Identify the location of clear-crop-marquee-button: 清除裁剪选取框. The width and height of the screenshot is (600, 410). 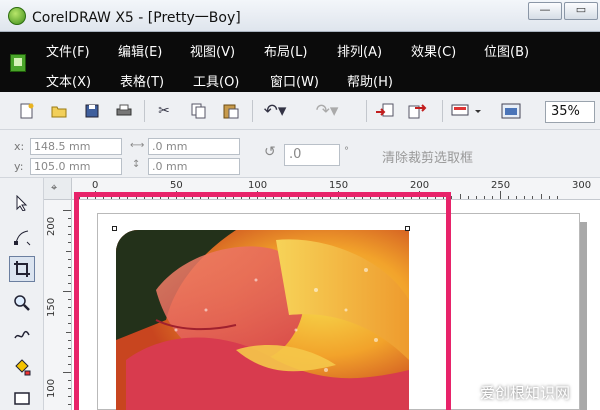
(427, 156).